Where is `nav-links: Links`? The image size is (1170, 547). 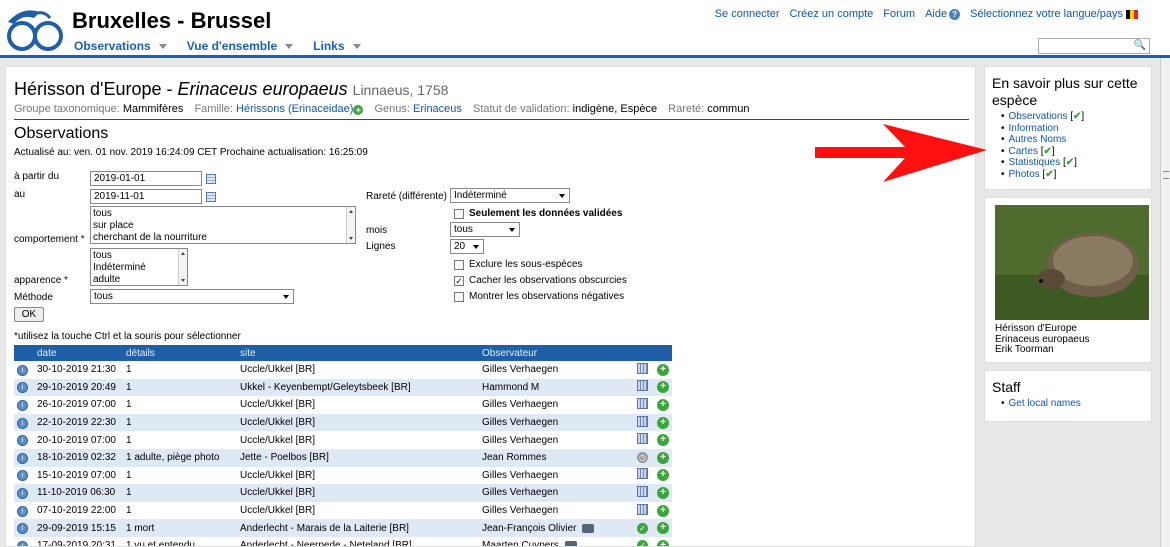 nav-links: Links is located at coordinates (337, 46).